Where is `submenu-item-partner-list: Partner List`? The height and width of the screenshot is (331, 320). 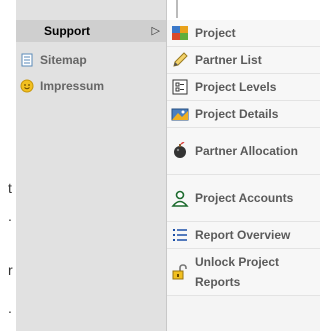
submenu-item-partner-list: Partner List is located at coordinates (243, 60).